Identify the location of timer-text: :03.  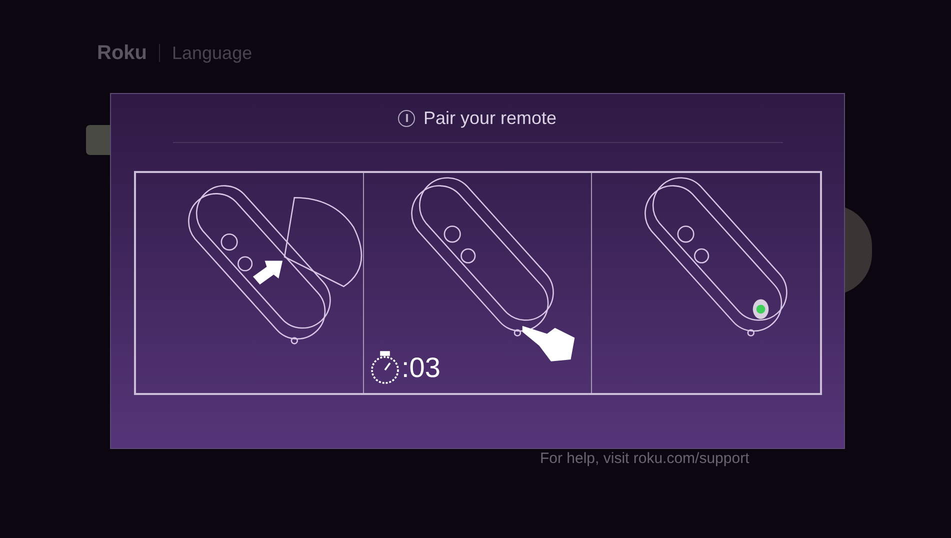
(421, 368).